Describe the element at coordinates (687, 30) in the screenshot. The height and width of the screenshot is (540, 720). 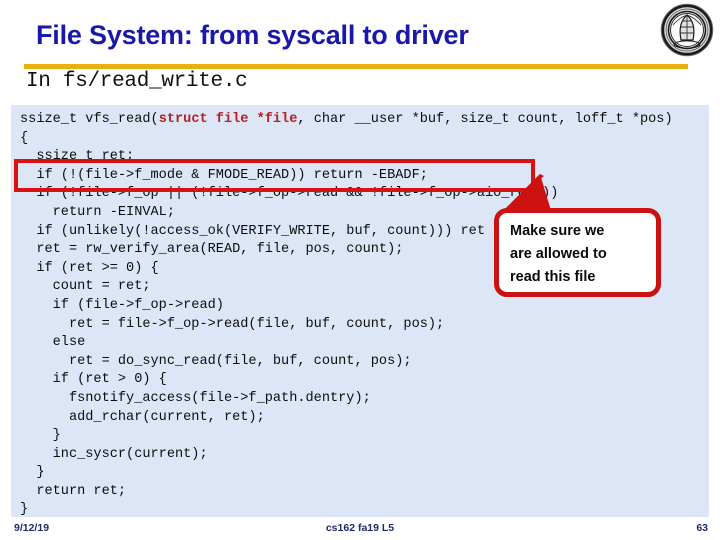
I see `uc-berkeley-seal-icon` at that location.